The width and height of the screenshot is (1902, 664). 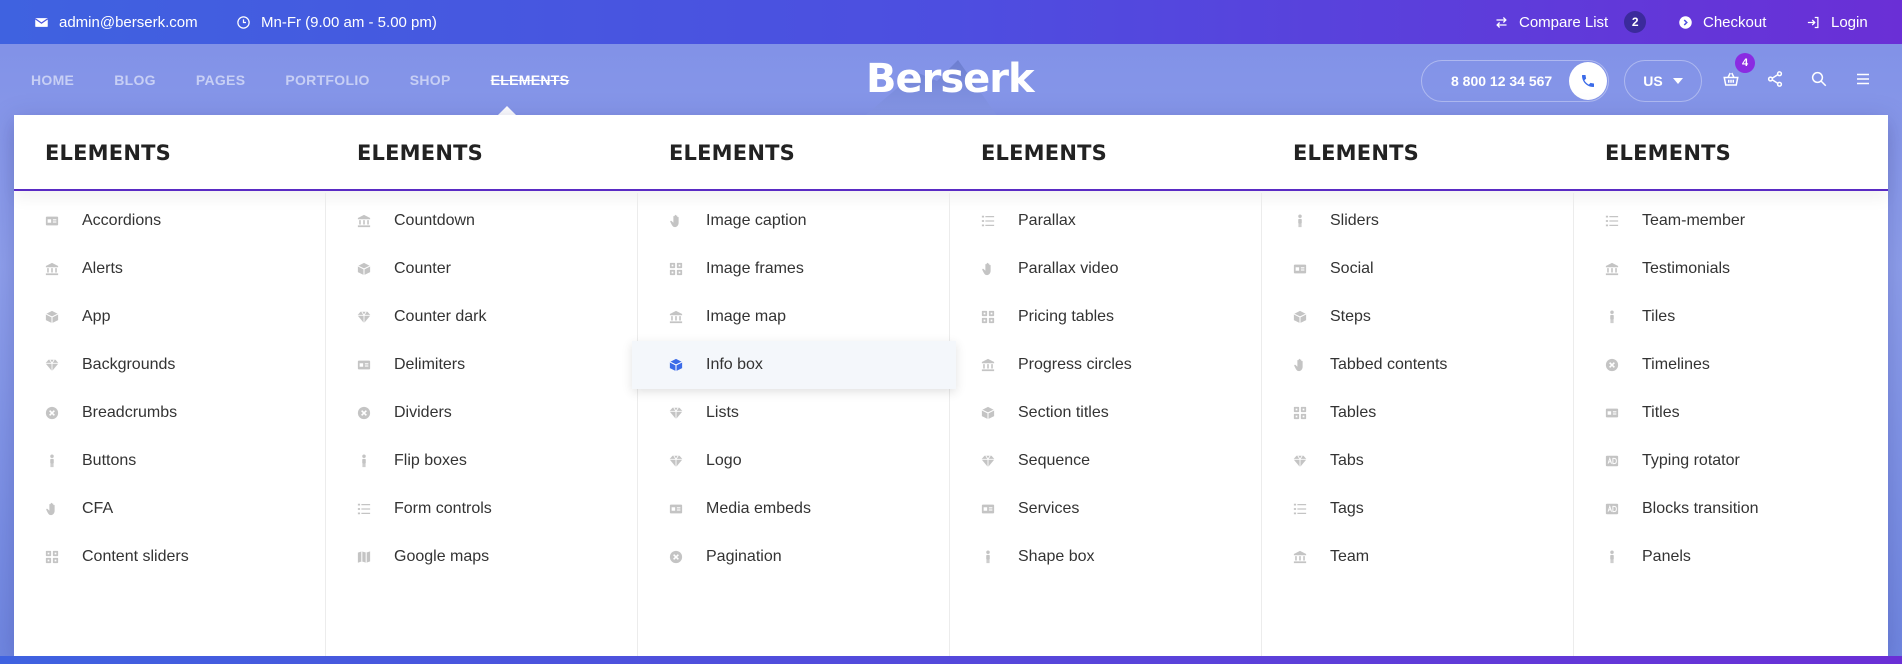 I want to click on menu-item-pricing-tables: Pricing tables, so click(x=1106, y=317).